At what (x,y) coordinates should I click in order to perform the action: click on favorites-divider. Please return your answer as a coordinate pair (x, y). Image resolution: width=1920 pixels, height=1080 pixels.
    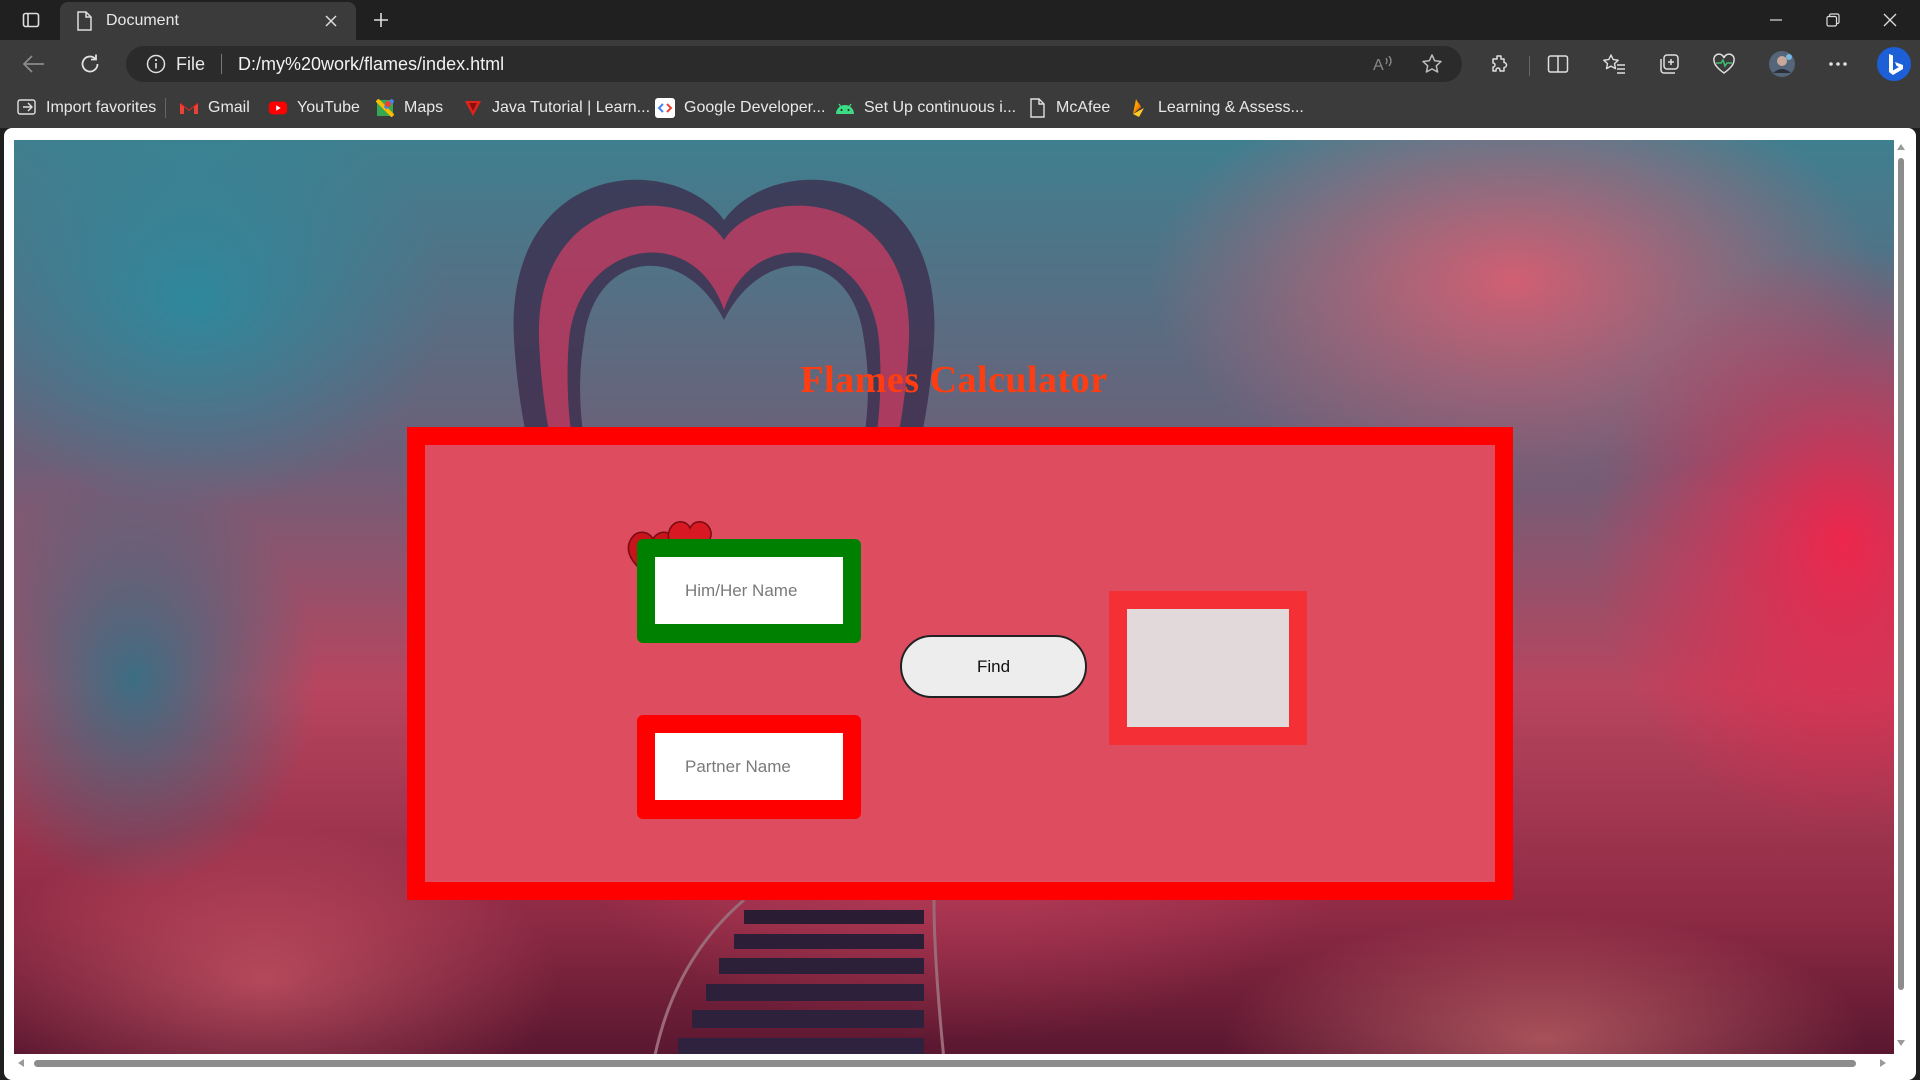
    Looking at the image, I should click on (165, 108).